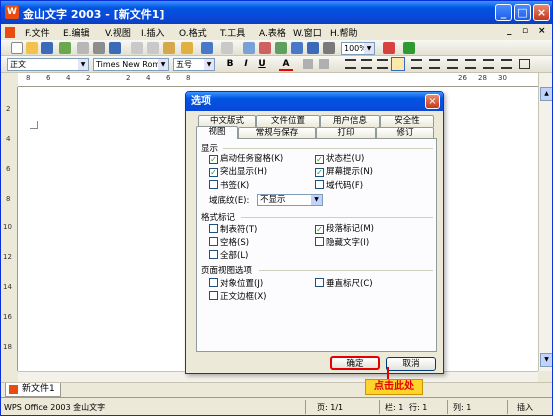  I want to click on line-spacing-icon, so click(434, 64).